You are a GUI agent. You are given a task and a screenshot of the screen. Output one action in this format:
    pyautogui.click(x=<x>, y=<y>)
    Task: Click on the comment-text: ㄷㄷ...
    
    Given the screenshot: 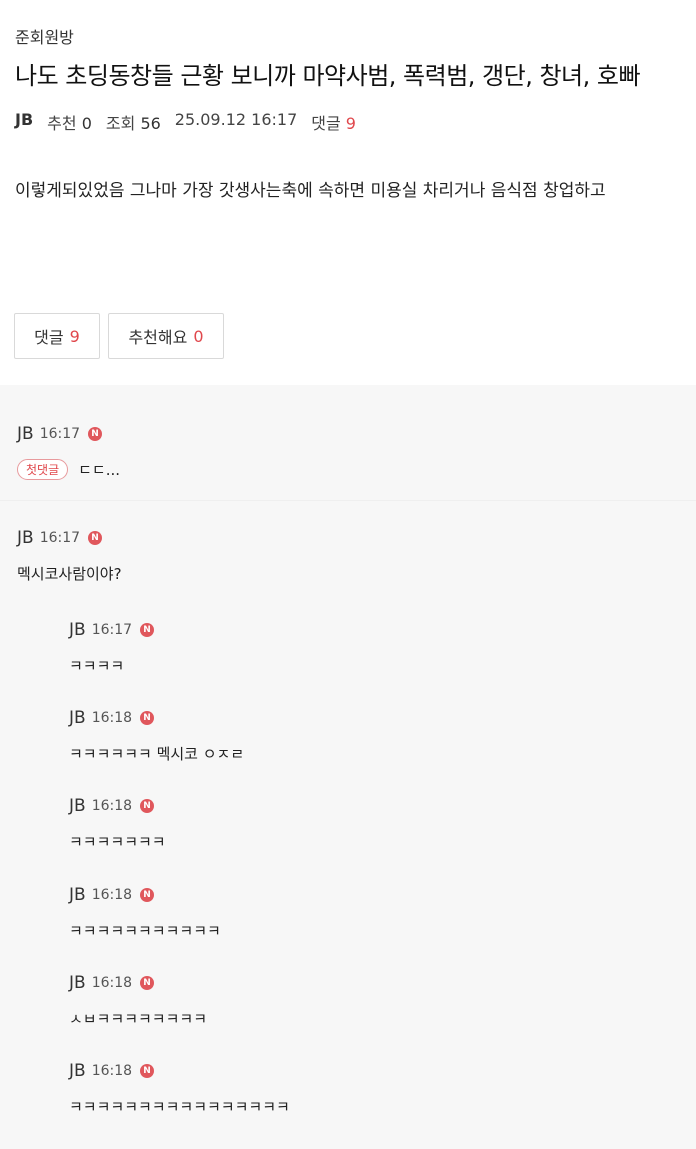 What is the action you would take?
    pyautogui.click(x=99, y=470)
    